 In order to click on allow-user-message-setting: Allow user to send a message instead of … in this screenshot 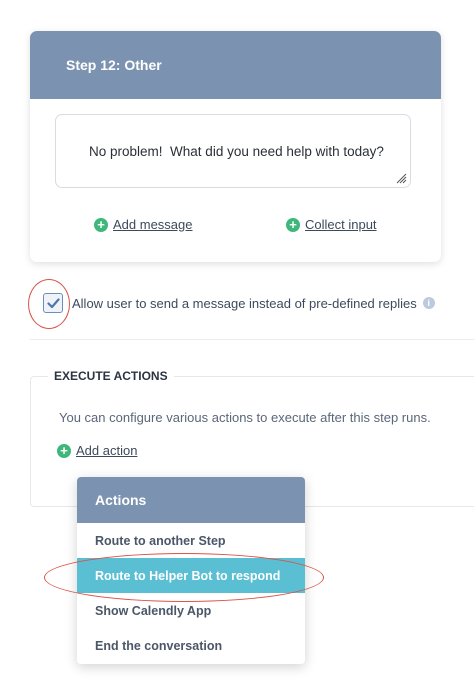, I will do `click(239, 303)`.